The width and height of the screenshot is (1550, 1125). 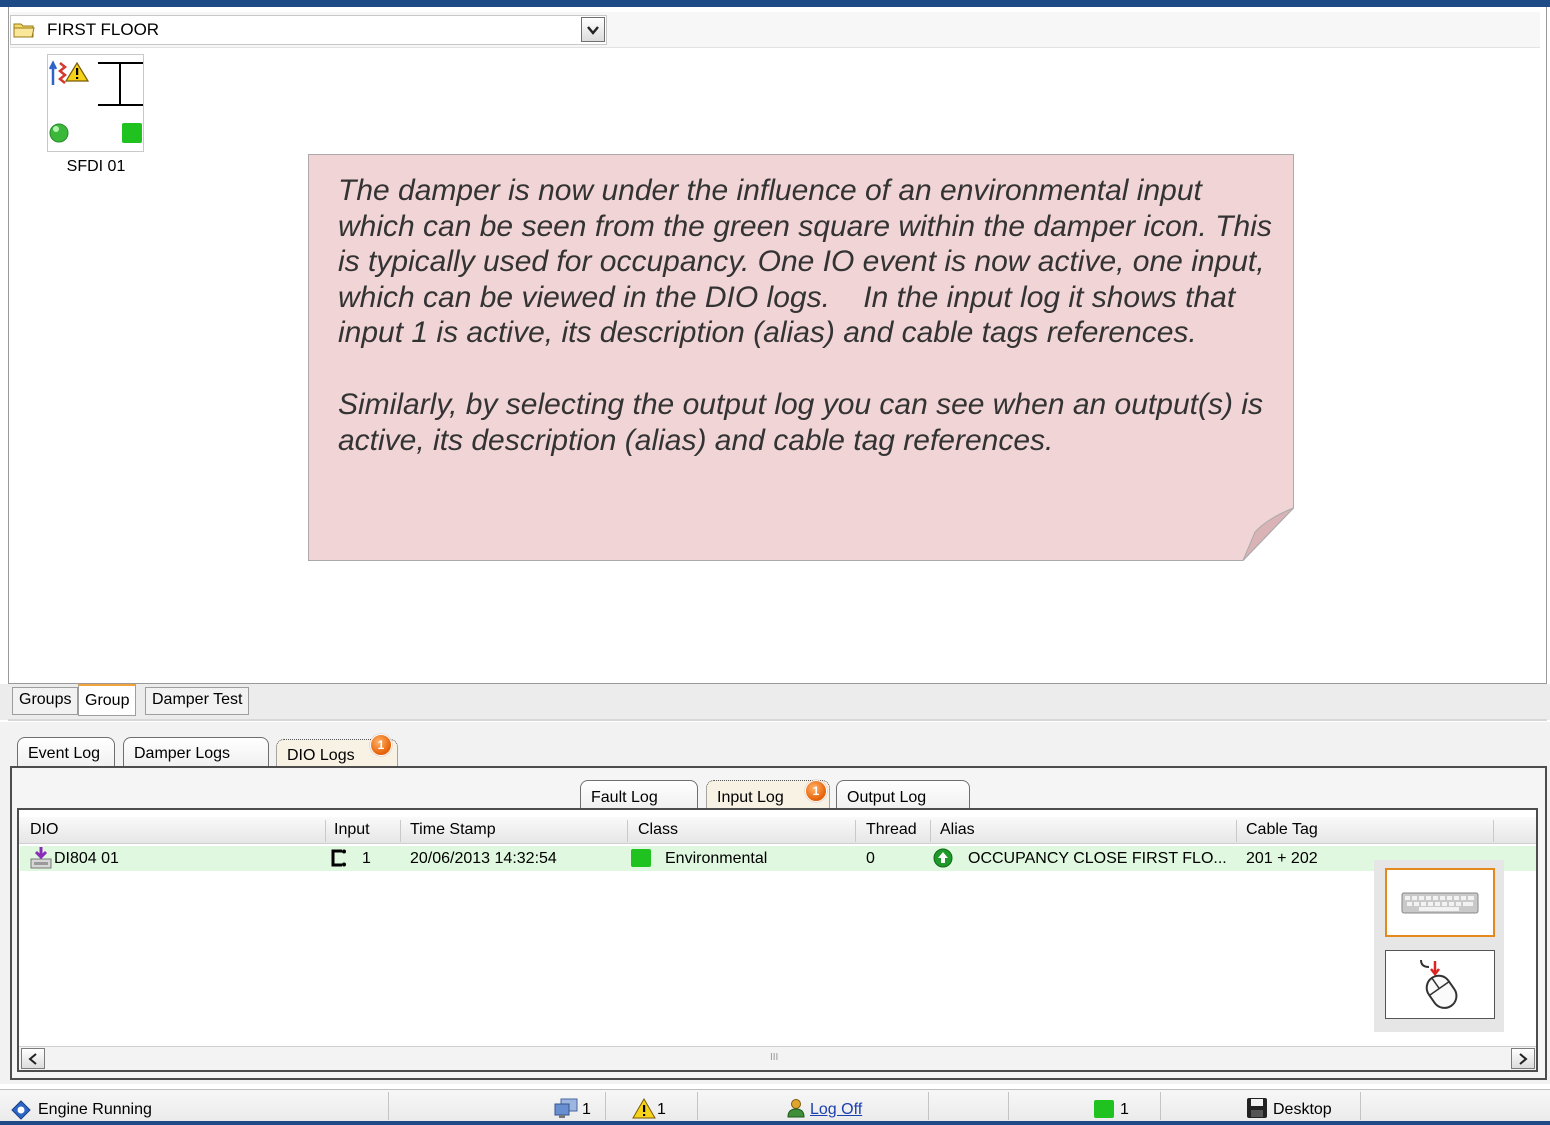 I want to click on tab-damper-test: Damper Test, so click(x=197, y=701).